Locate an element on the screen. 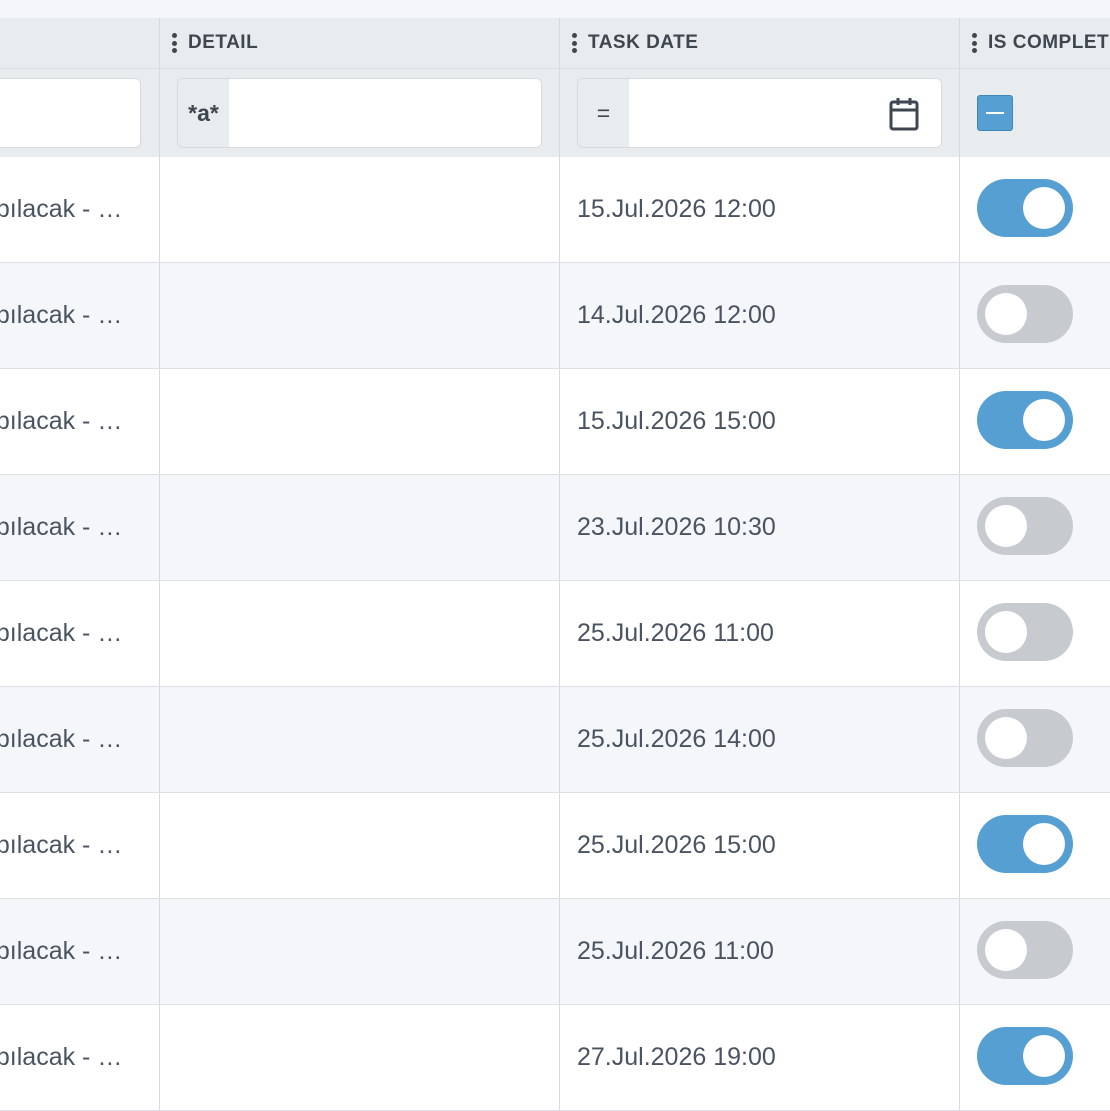 The height and width of the screenshot is (1111, 1110). task-date-cell: 25.Jul.2026 15:00 is located at coordinates (759, 845).